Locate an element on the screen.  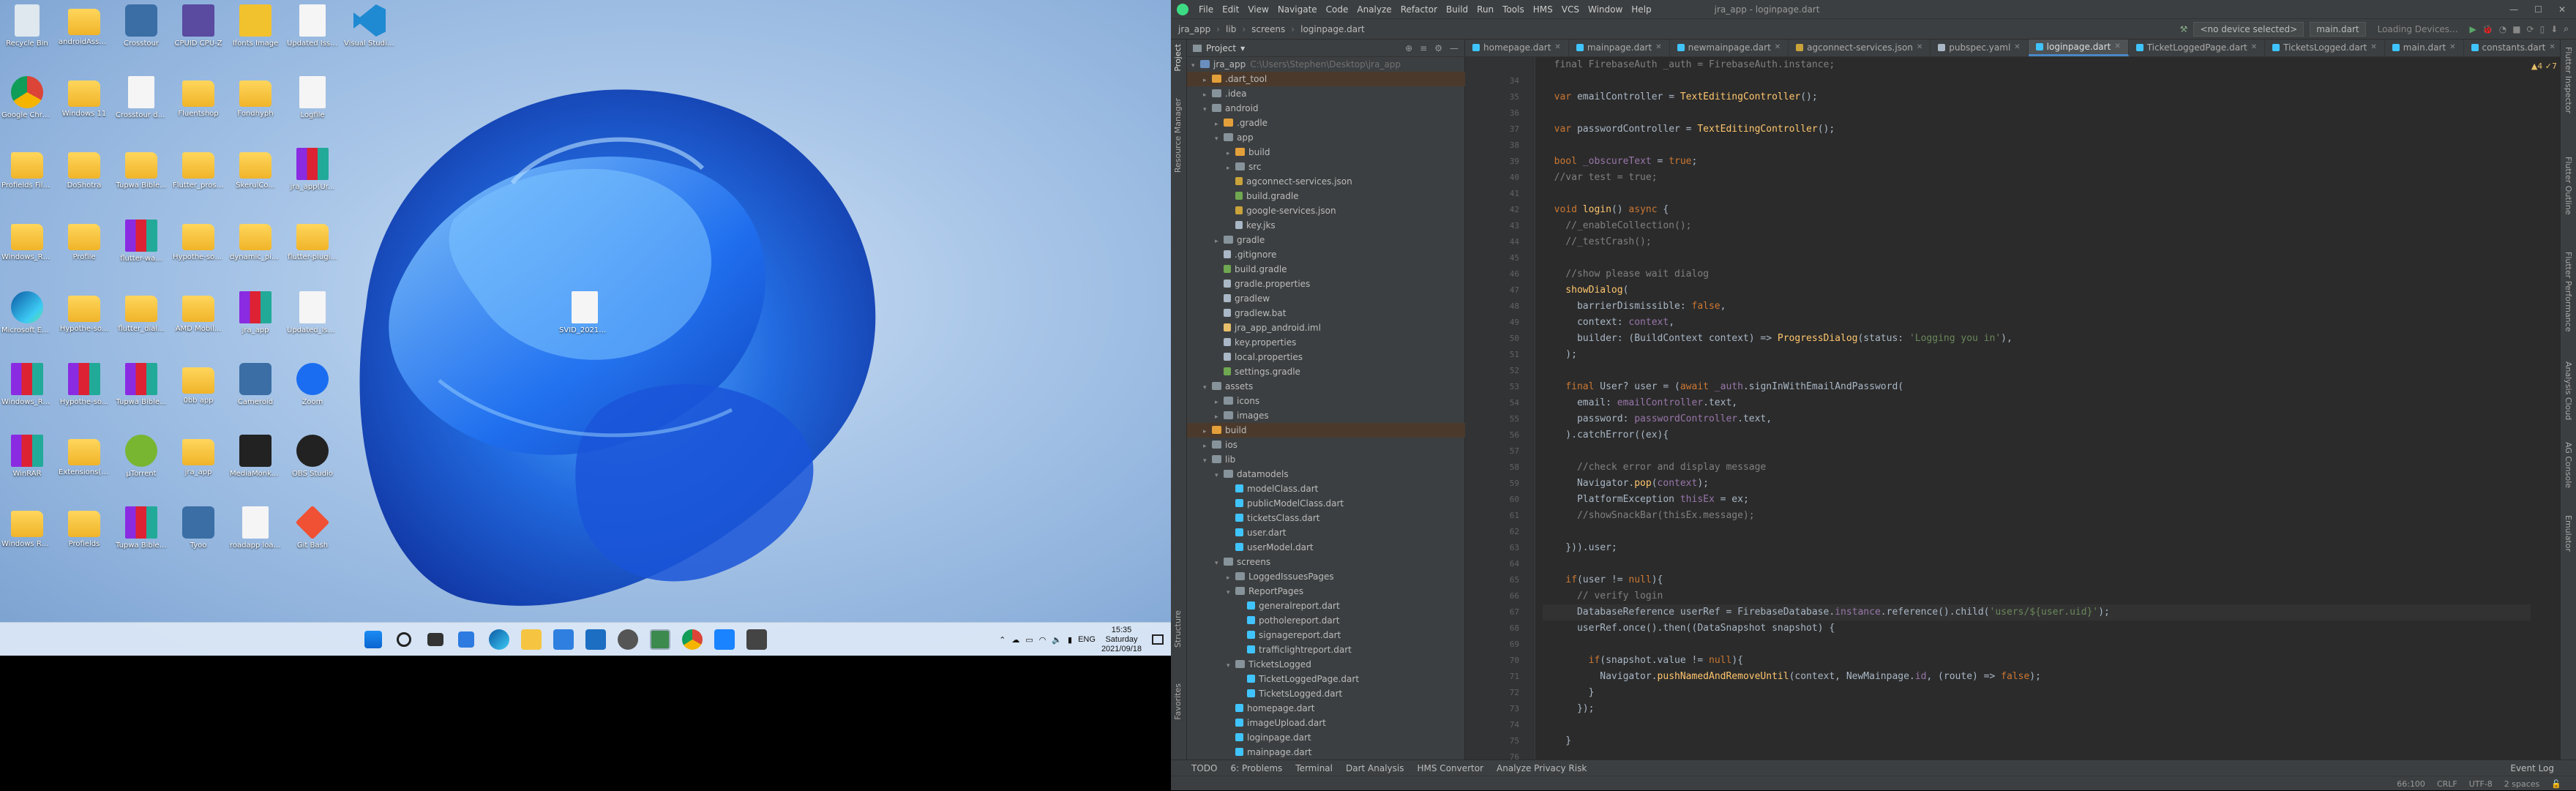
desktop-icon: Tyoo is located at coordinates (198, 535).